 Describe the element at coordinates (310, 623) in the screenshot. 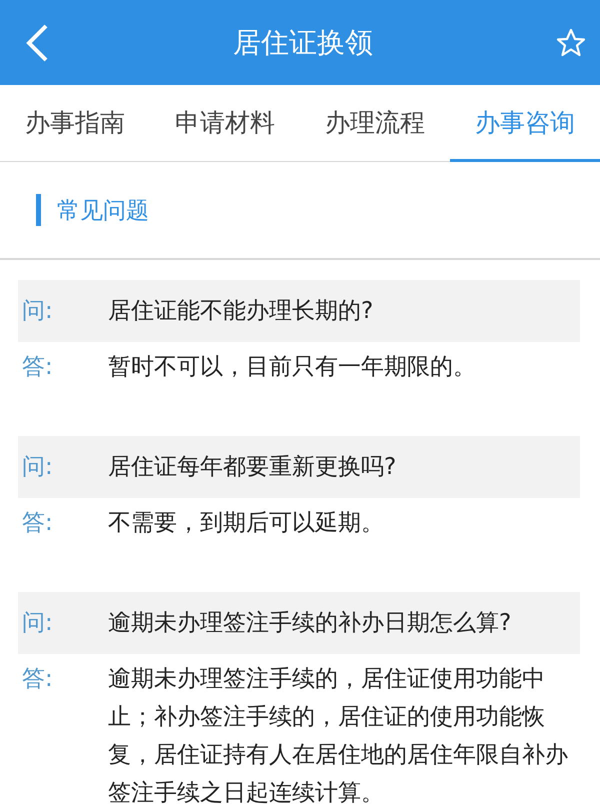

I see `question-text: 逾期未办理签注手续的补办日期怎么算?` at that location.